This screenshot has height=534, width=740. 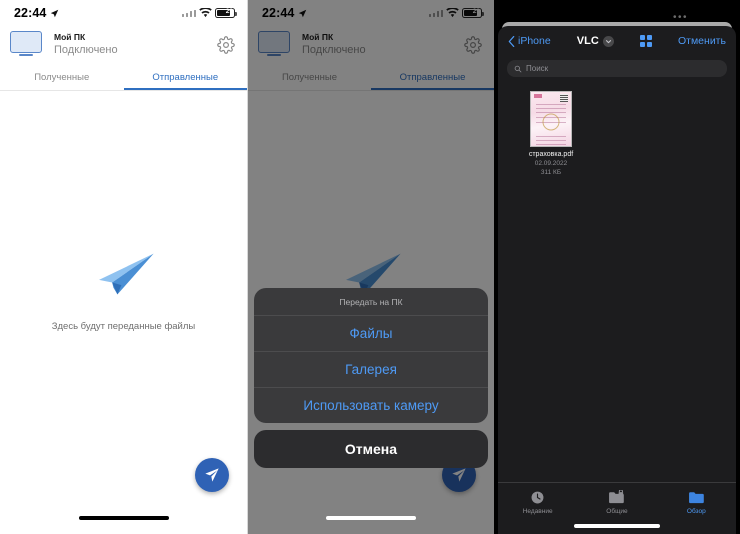 What do you see at coordinates (617, 126) in the screenshot?
I see `file-grid: страховка.pdf 02.09.2022 311 КБ` at bounding box center [617, 126].